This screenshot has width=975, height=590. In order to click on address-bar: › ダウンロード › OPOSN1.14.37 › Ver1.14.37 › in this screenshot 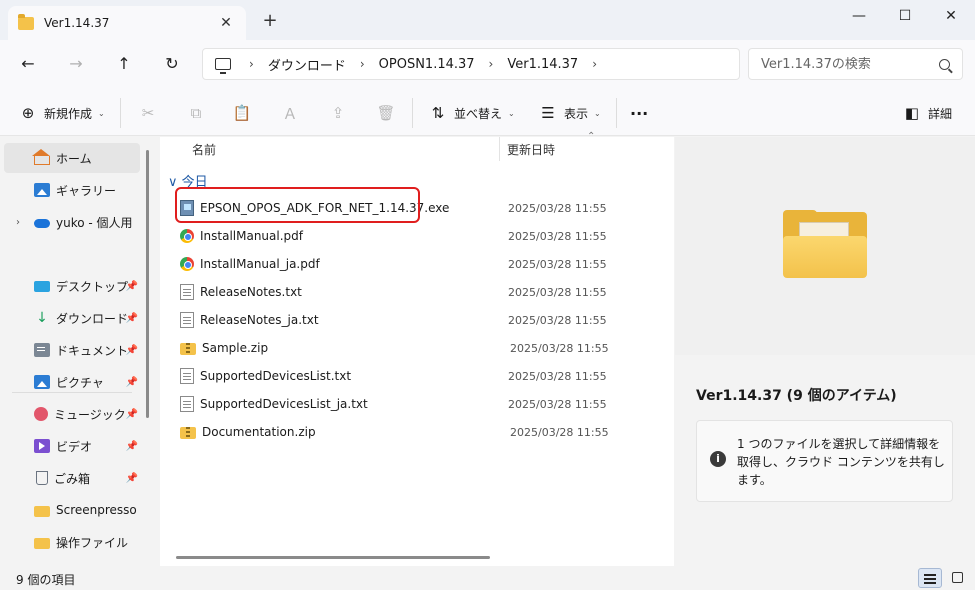, I will do `click(471, 64)`.